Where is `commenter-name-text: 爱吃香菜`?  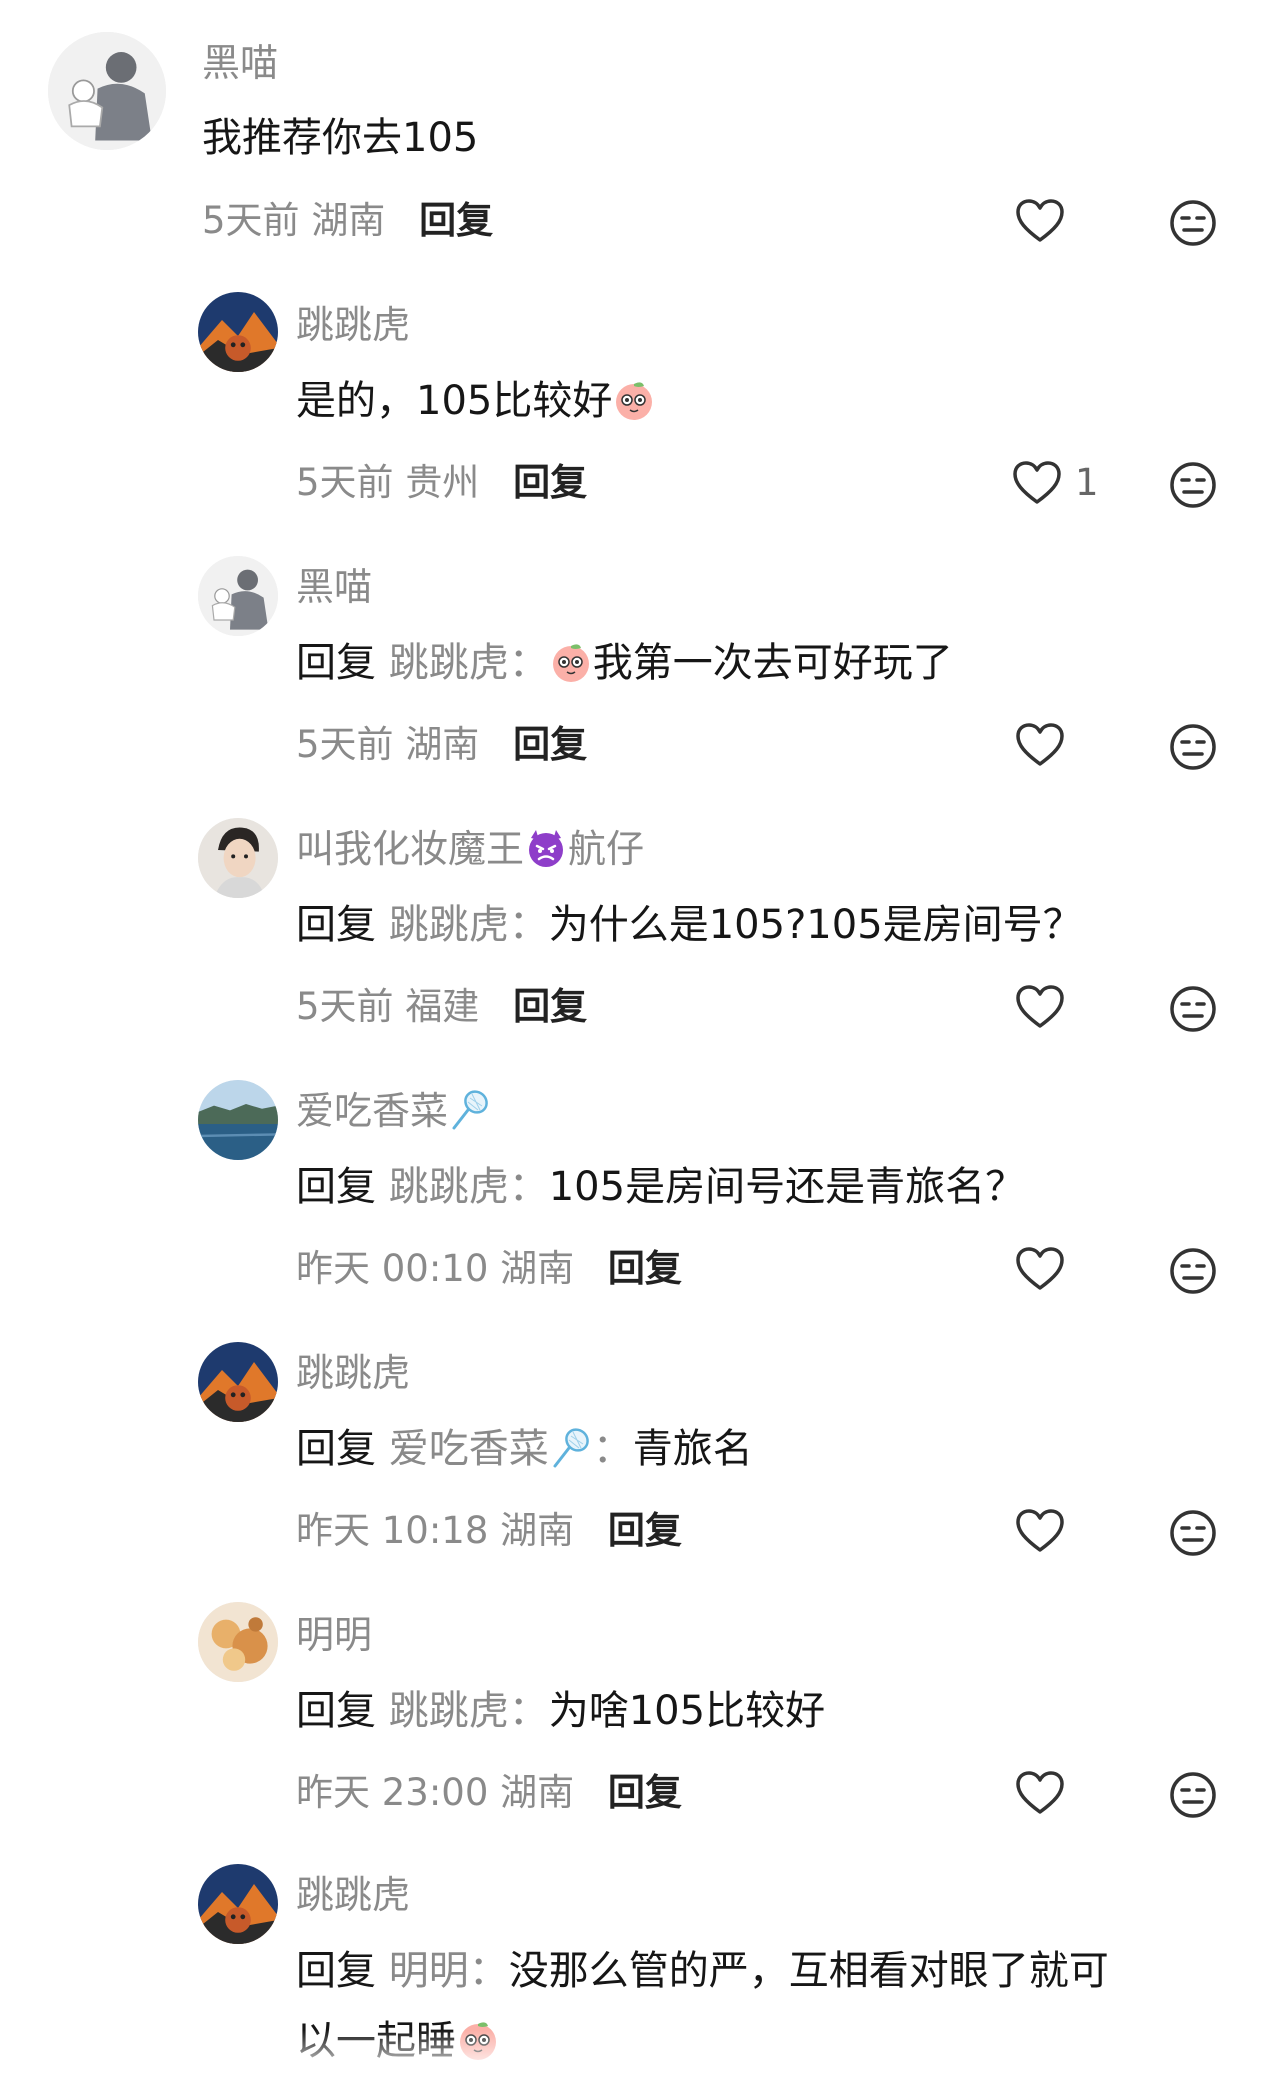 commenter-name-text: 爱吃香菜 is located at coordinates (372, 1111).